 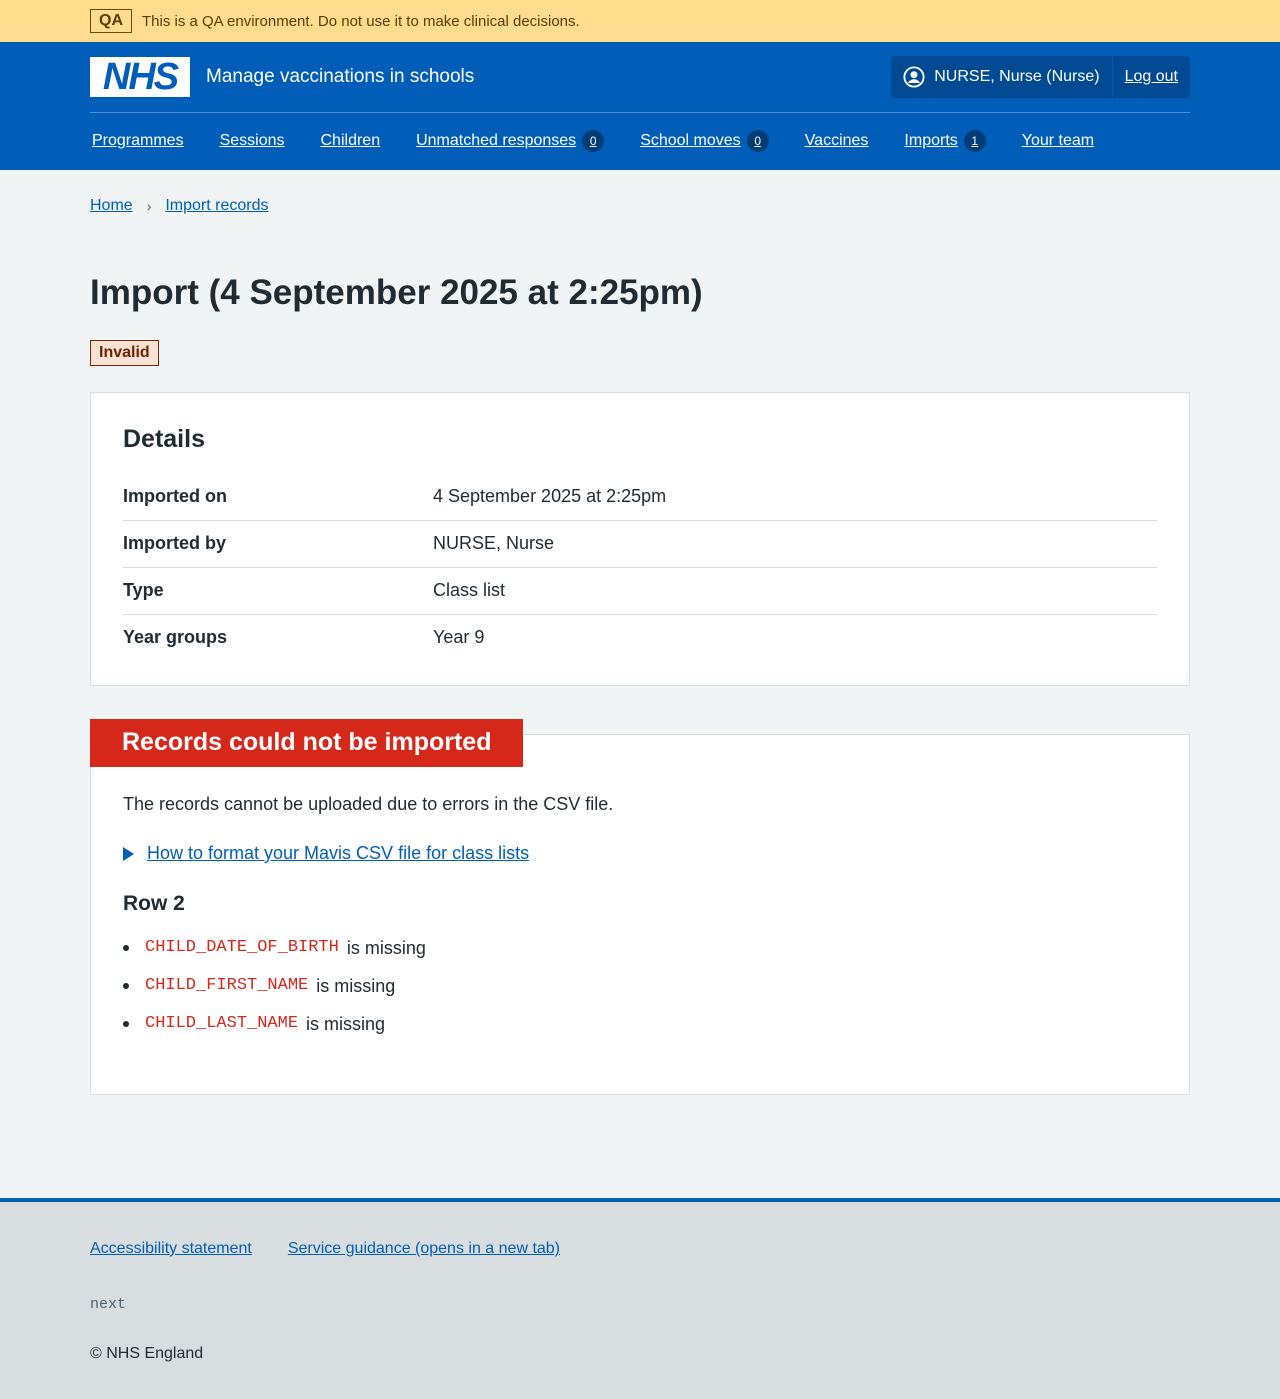 I want to click on details-heading: Details, so click(x=164, y=439).